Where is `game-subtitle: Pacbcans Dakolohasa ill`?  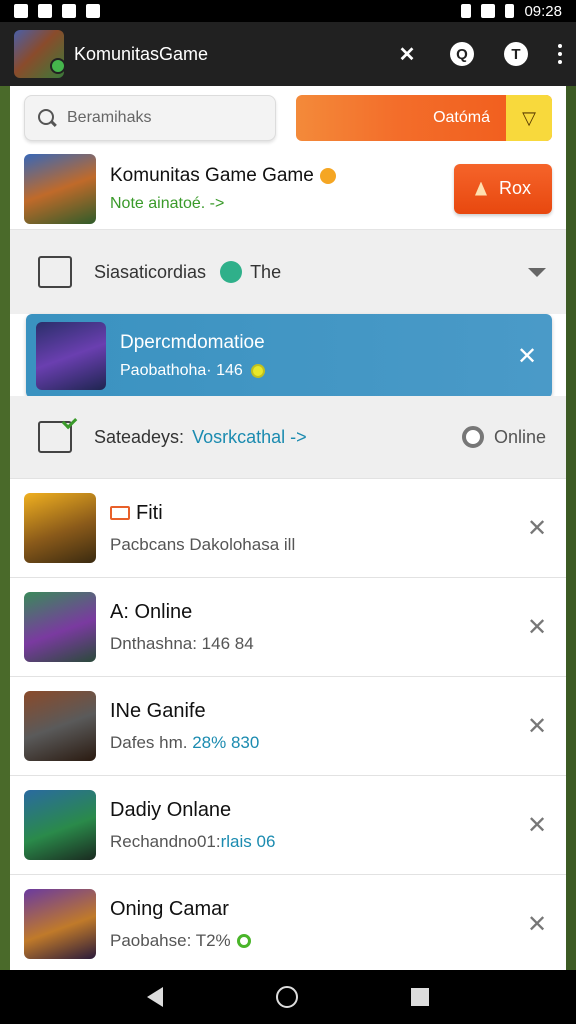
game-subtitle: Pacbcans Dakolohasa ill is located at coordinates (203, 544).